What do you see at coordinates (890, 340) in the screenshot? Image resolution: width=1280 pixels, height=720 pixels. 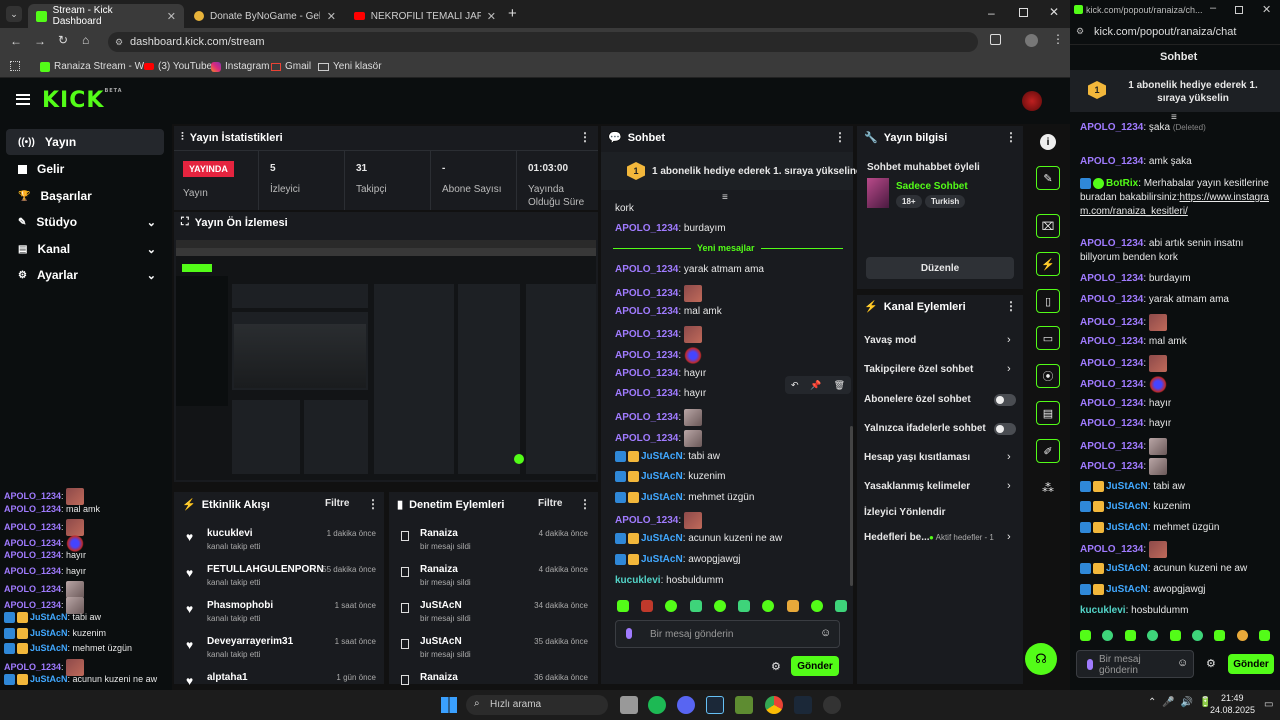 I see `channel-action-label: Yavaş mod` at bounding box center [890, 340].